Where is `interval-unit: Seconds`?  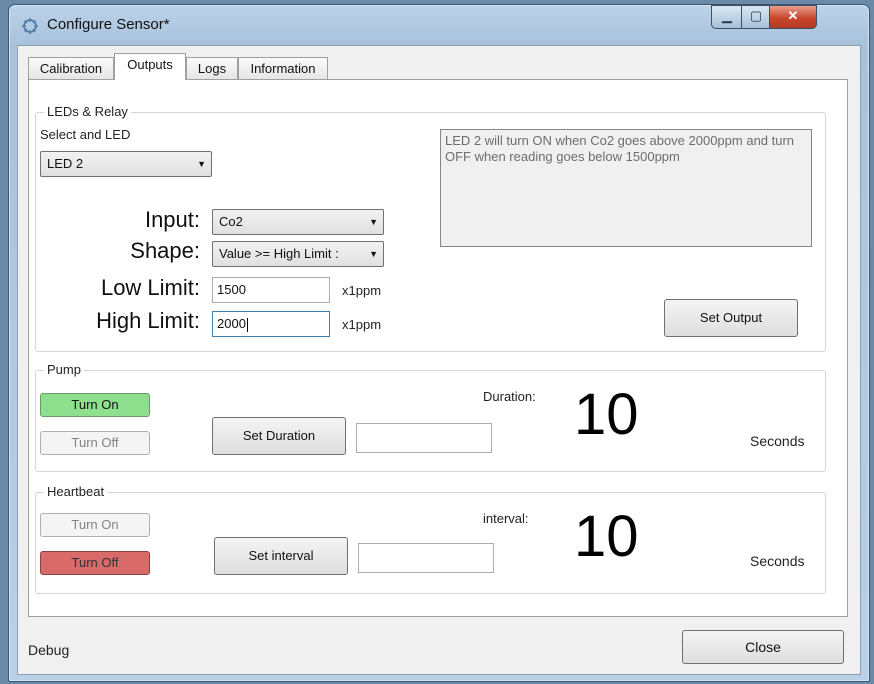
interval-unit: Seconds is located at coordinates (777, 561).